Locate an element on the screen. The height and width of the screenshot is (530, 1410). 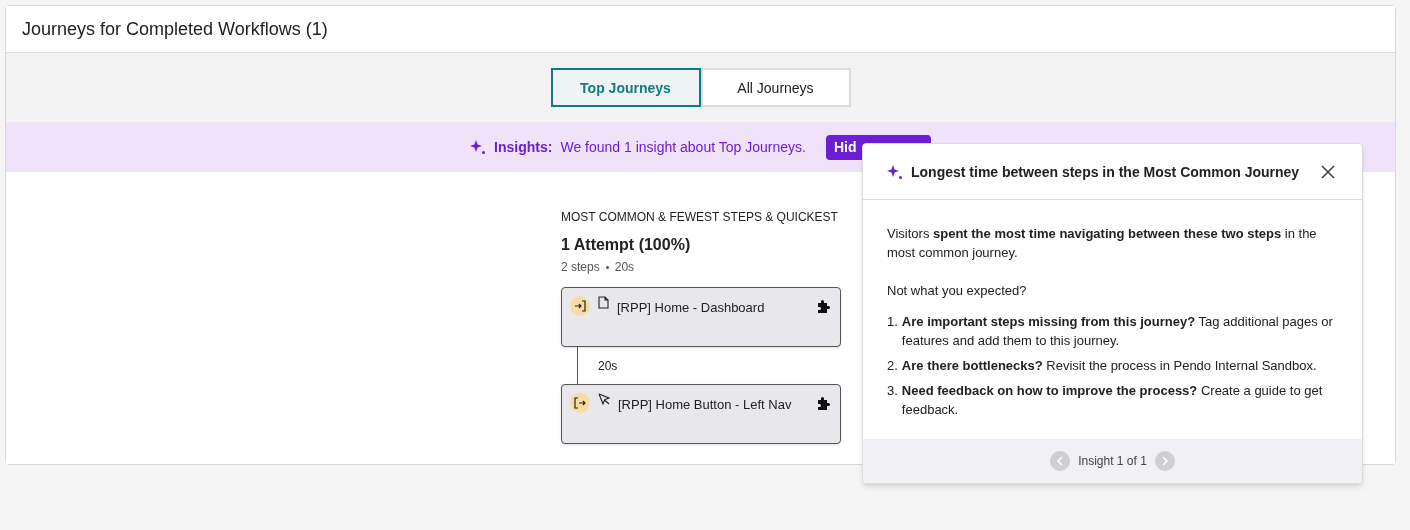
step-label: [RPP] Home - Dashboard is located at coordinates (691, 308).